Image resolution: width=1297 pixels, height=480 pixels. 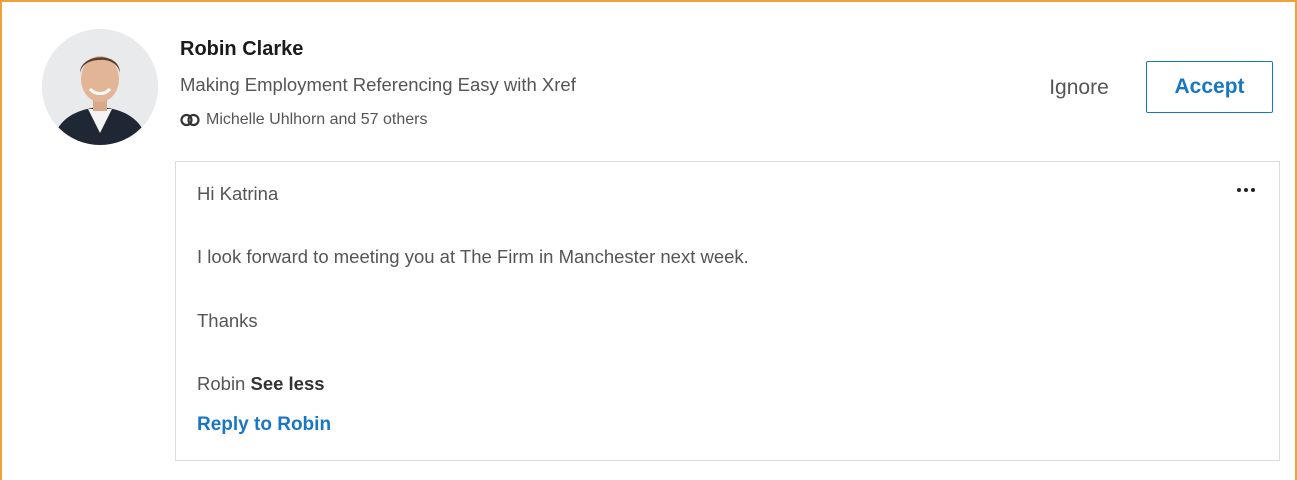 I want to click on see-less-link: See less, so click(x=287, y=383).